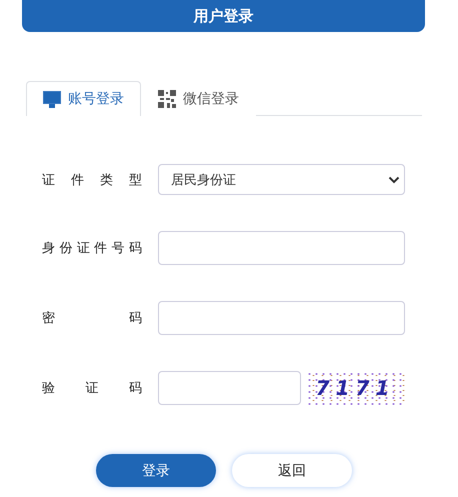  What do you see at coordinates (52, 99) in the screenshot?
I see `monitor-icon` at bounding box center [52, 99].